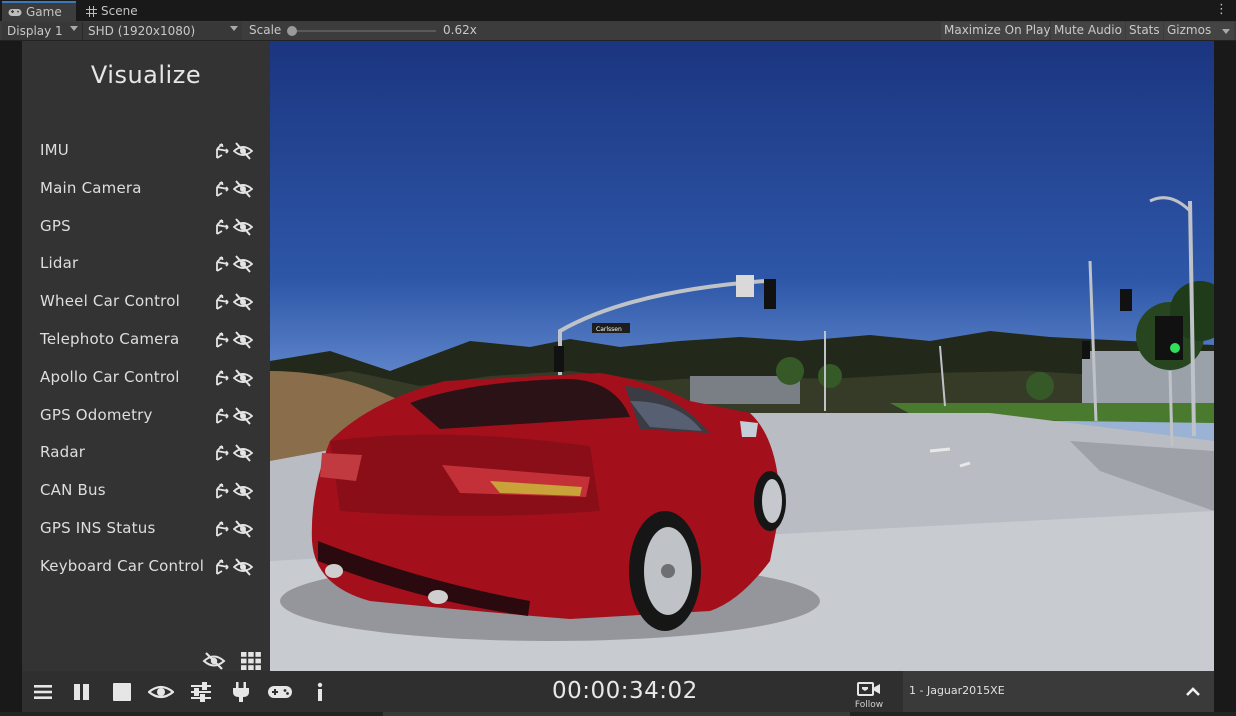 This screenshot has height=716, width=1236. I want to click on stop-icon, so click(122, 692).